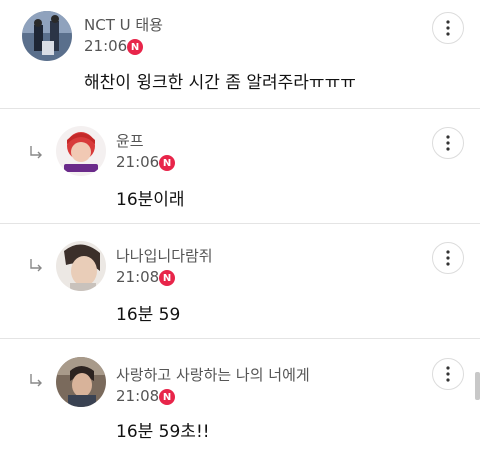 This screenshot has width=480, height=461. Describe the element at coordinates (164, 255) in the screenshot. I see `comment-author: 나나입니다람쥐` at that location.